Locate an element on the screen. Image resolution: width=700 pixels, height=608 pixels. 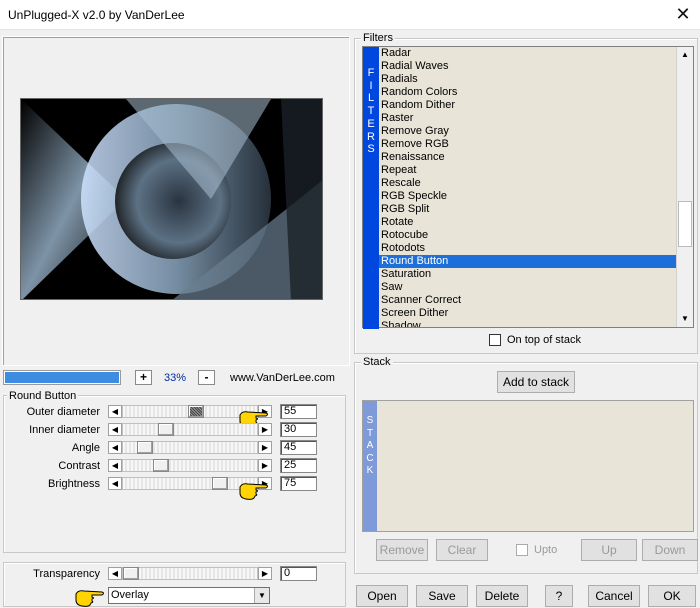
filter-item: Radial Waves is located at coordinates (528, 66).